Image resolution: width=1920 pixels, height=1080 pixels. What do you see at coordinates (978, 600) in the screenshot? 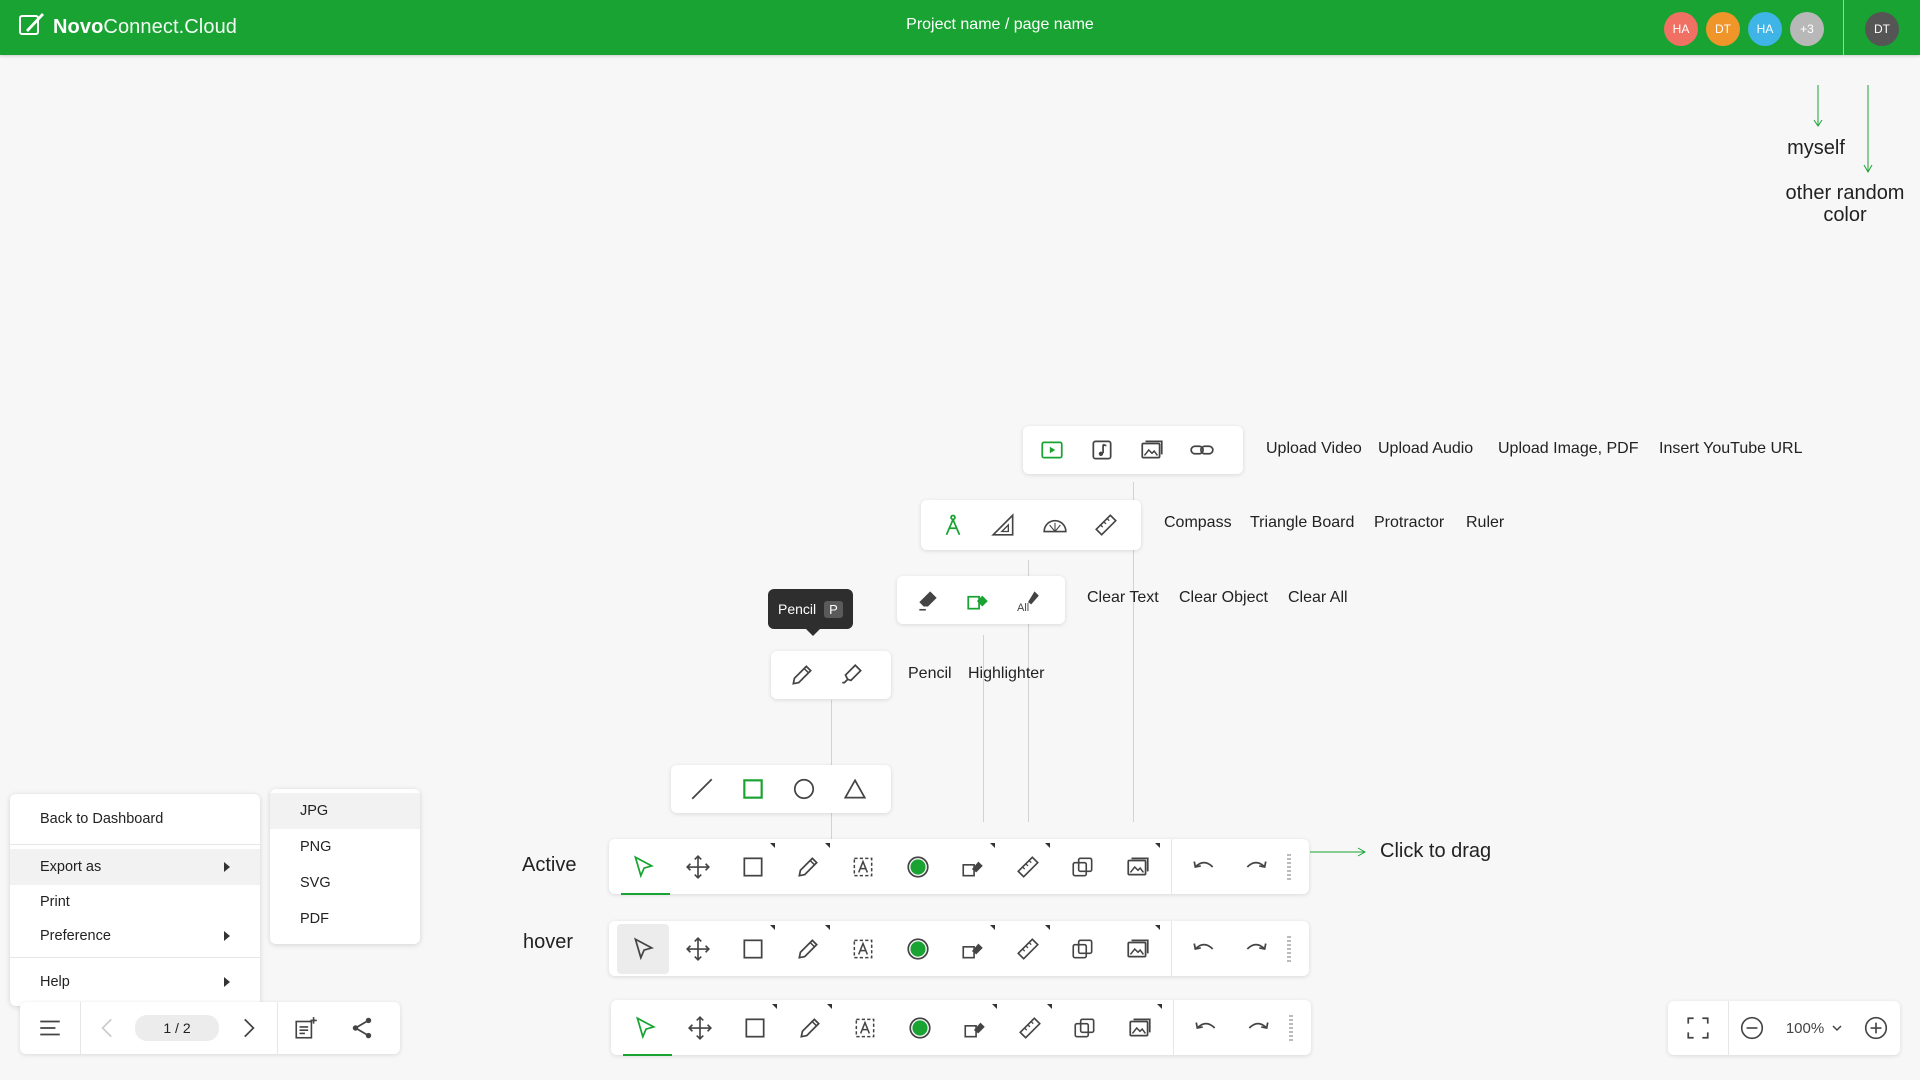
I see `clear-object-button` at bounding box center [978, 600].